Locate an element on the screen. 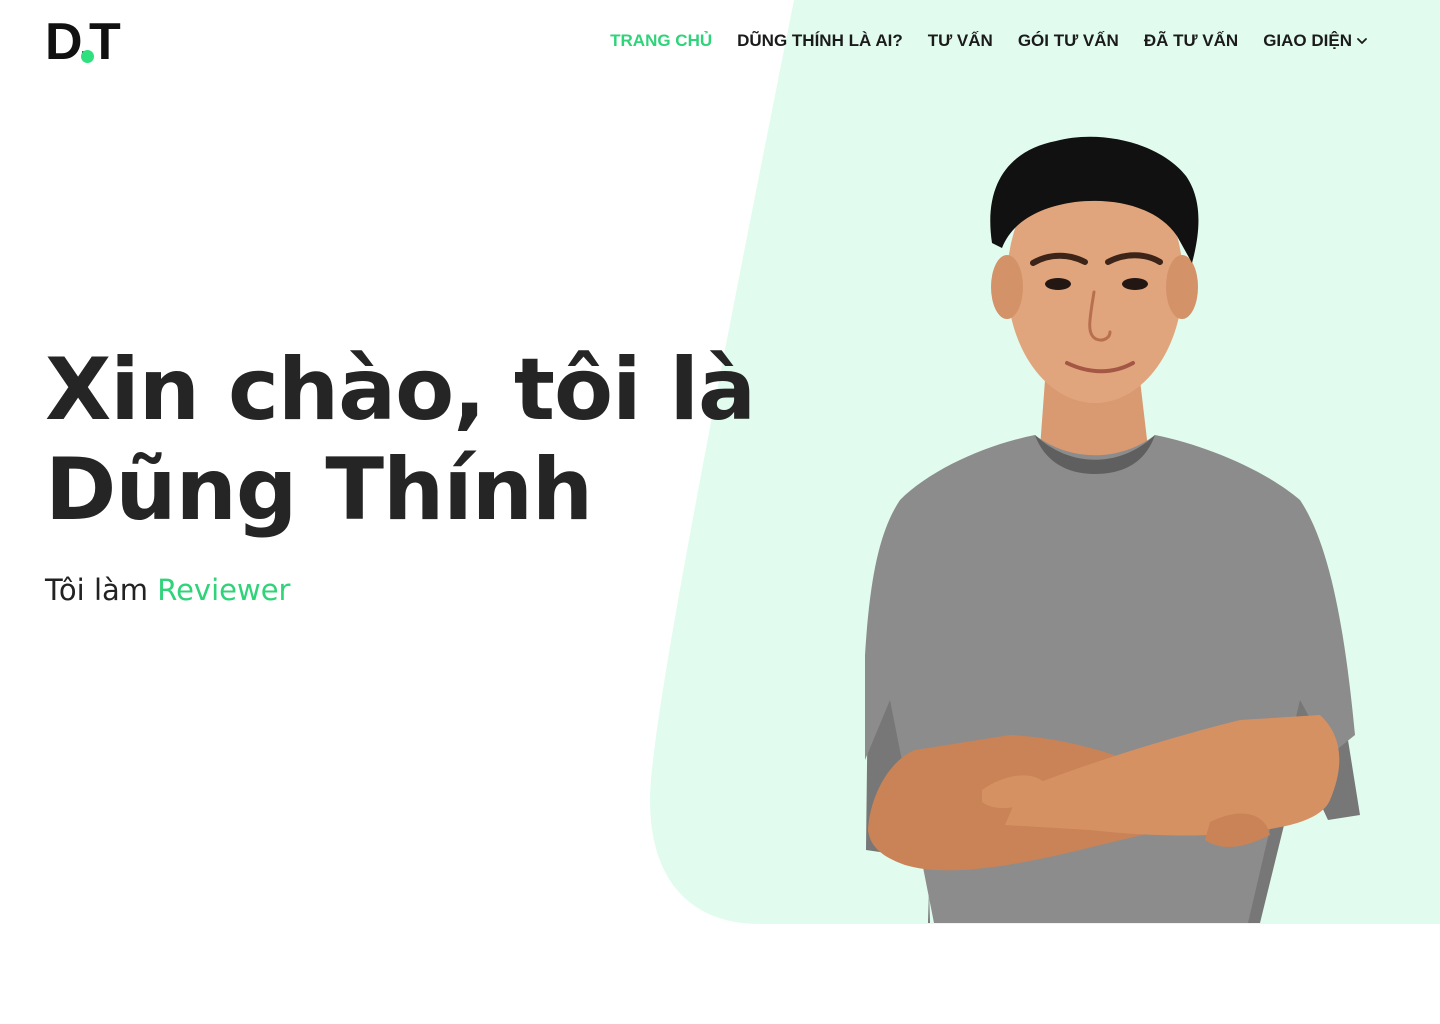 This screenshot has height=1024, width=1440. nav-item-label: ĐÃ TƯ VẤN is located at coordinates (1191, 40).